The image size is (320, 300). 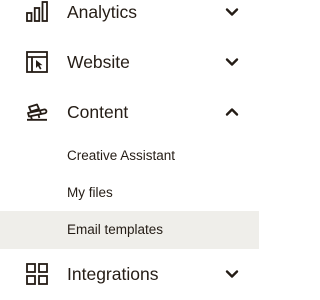 I want to click on bar-chart-icon, so click(x=37, y=12).